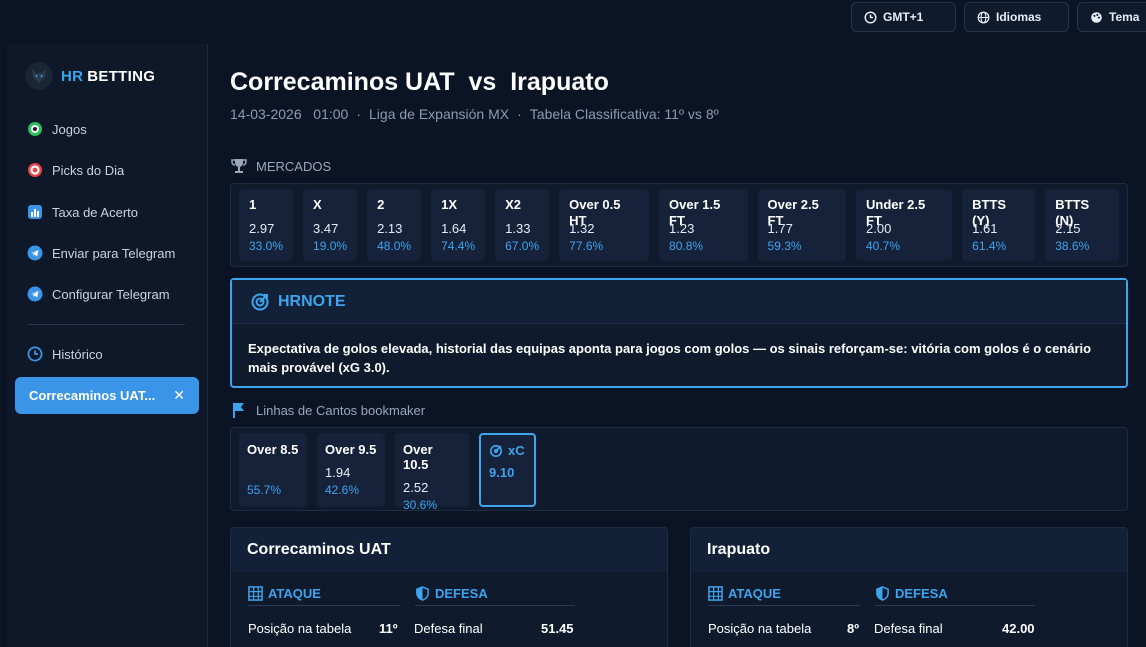  I want to click on wolf-logo-icon, so click(39, 76).